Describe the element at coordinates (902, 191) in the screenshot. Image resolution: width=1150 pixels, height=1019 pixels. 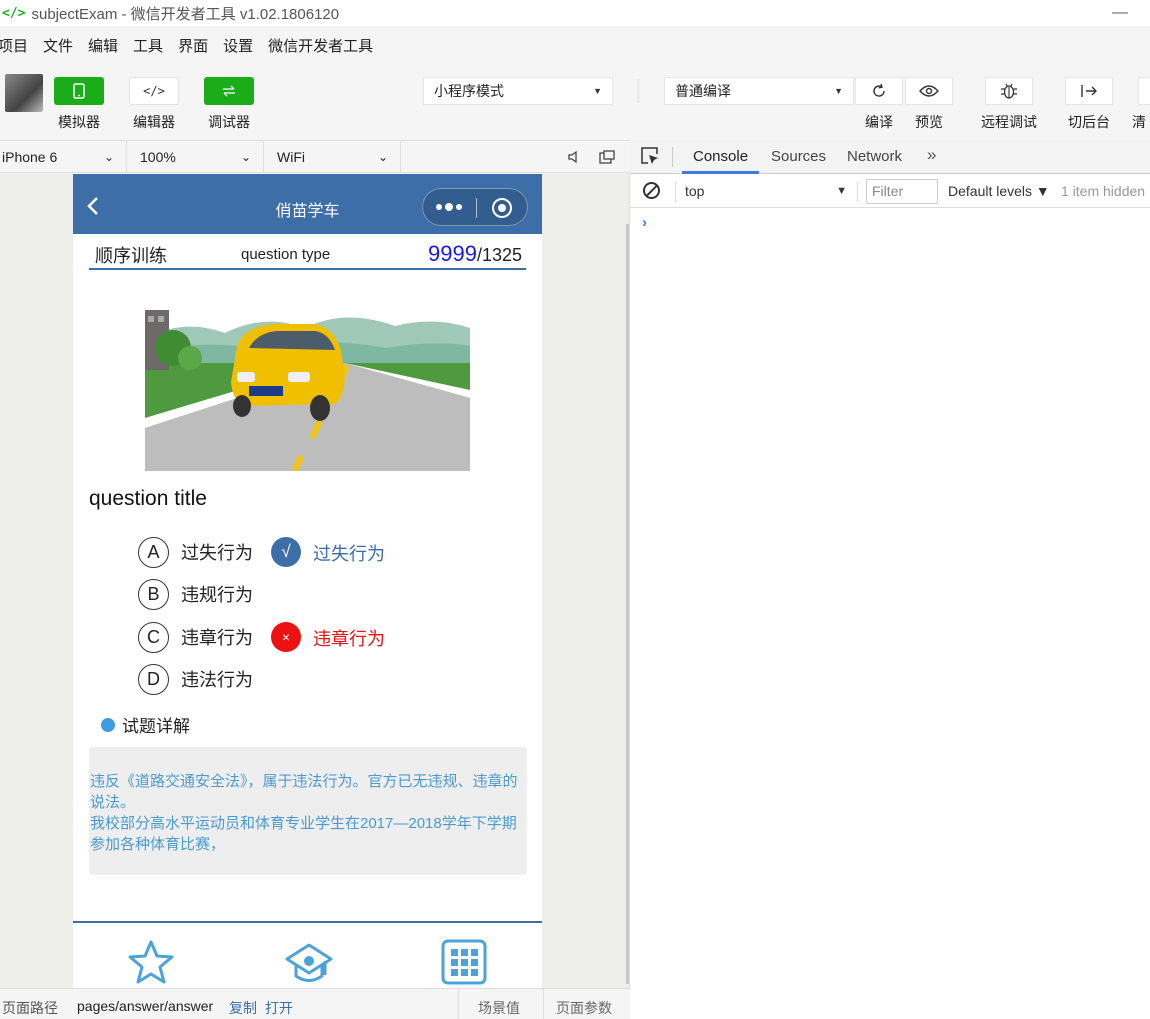
I see `console-filter-input: Filter` at that location.